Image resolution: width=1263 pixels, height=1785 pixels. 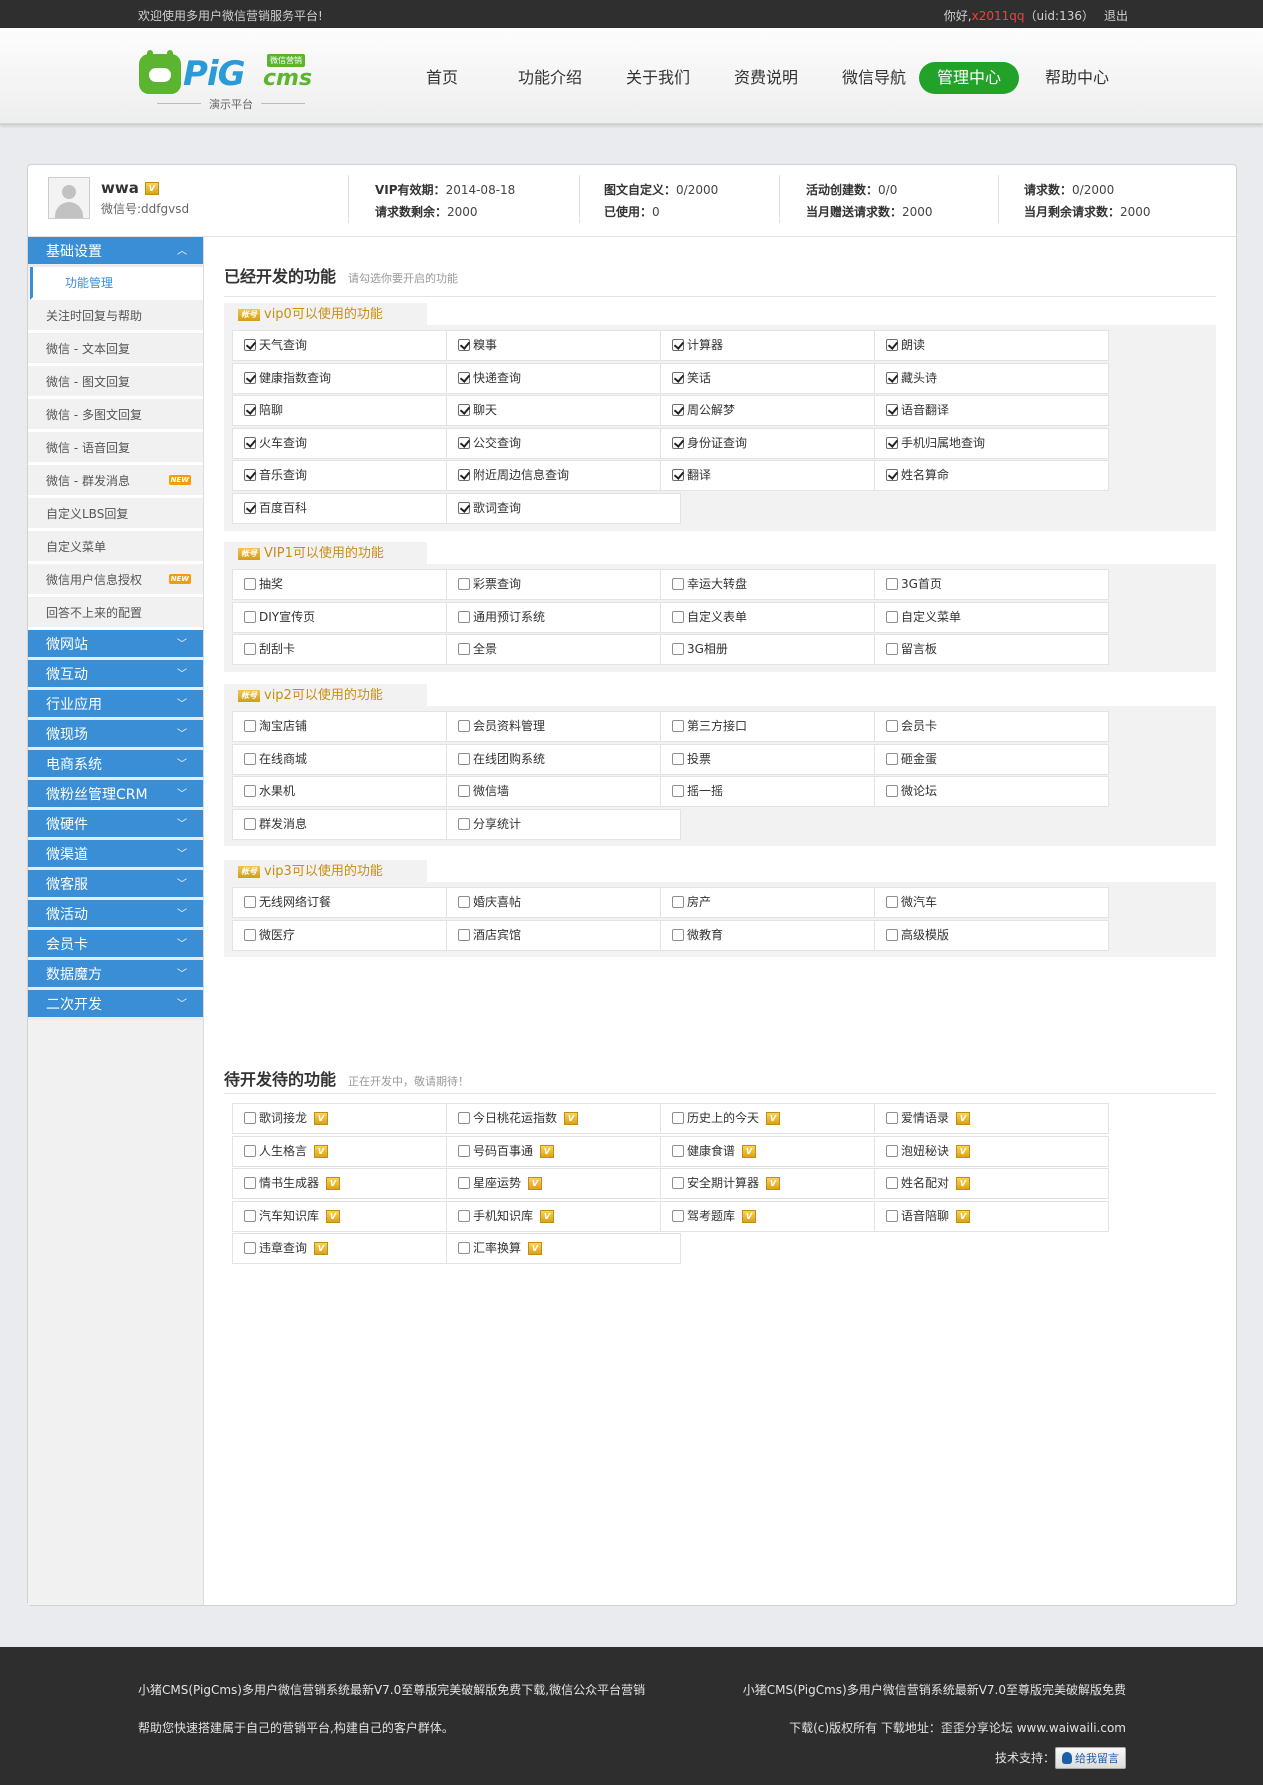 What do you see at coordinates (777, 902) in the screenshot?
I see `feature-option: 房产` at bounding box center [777, 902].